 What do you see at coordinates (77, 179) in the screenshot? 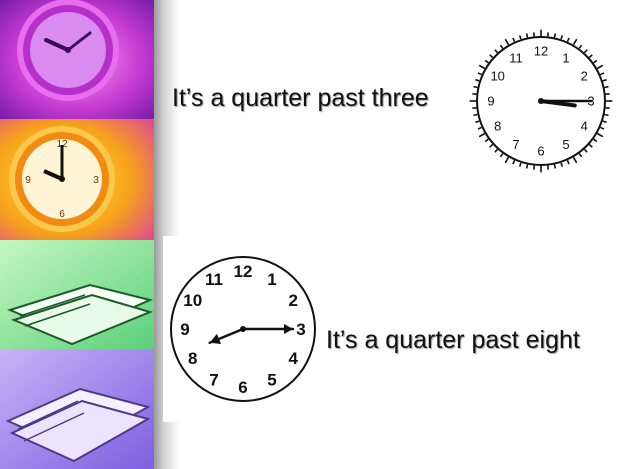
I see `orange-clock-photo: 12 3 69` at bounding box center [77, 179].